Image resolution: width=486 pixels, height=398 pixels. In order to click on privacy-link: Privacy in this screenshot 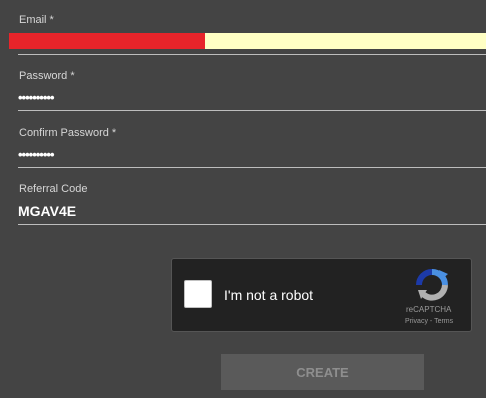, I will do `click(416, 321)`.